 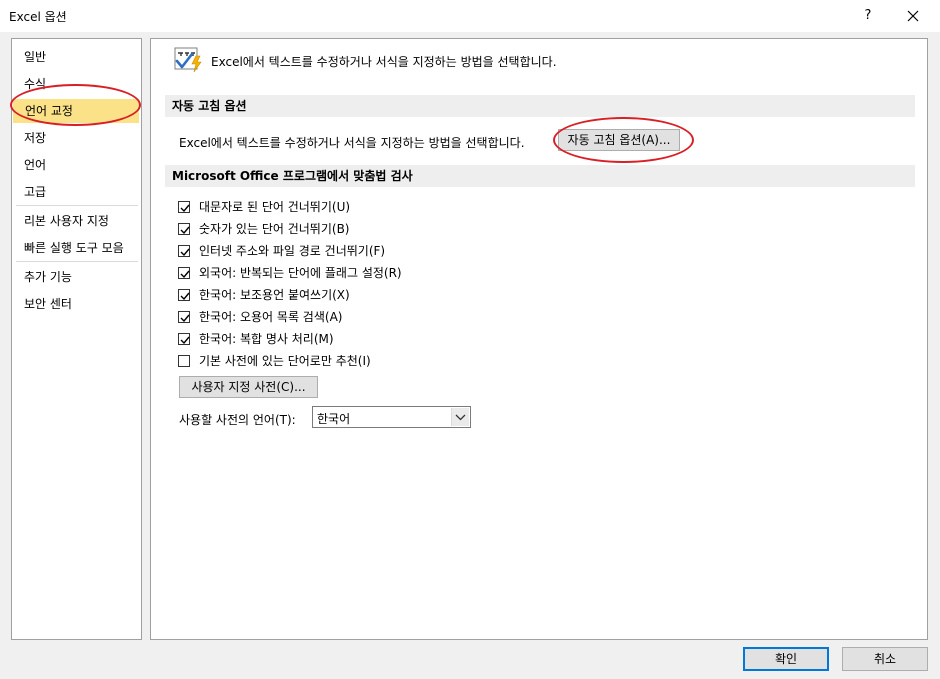 I want to click on nav-item-proofing: 언어 교정, so click(x=76, y=111).